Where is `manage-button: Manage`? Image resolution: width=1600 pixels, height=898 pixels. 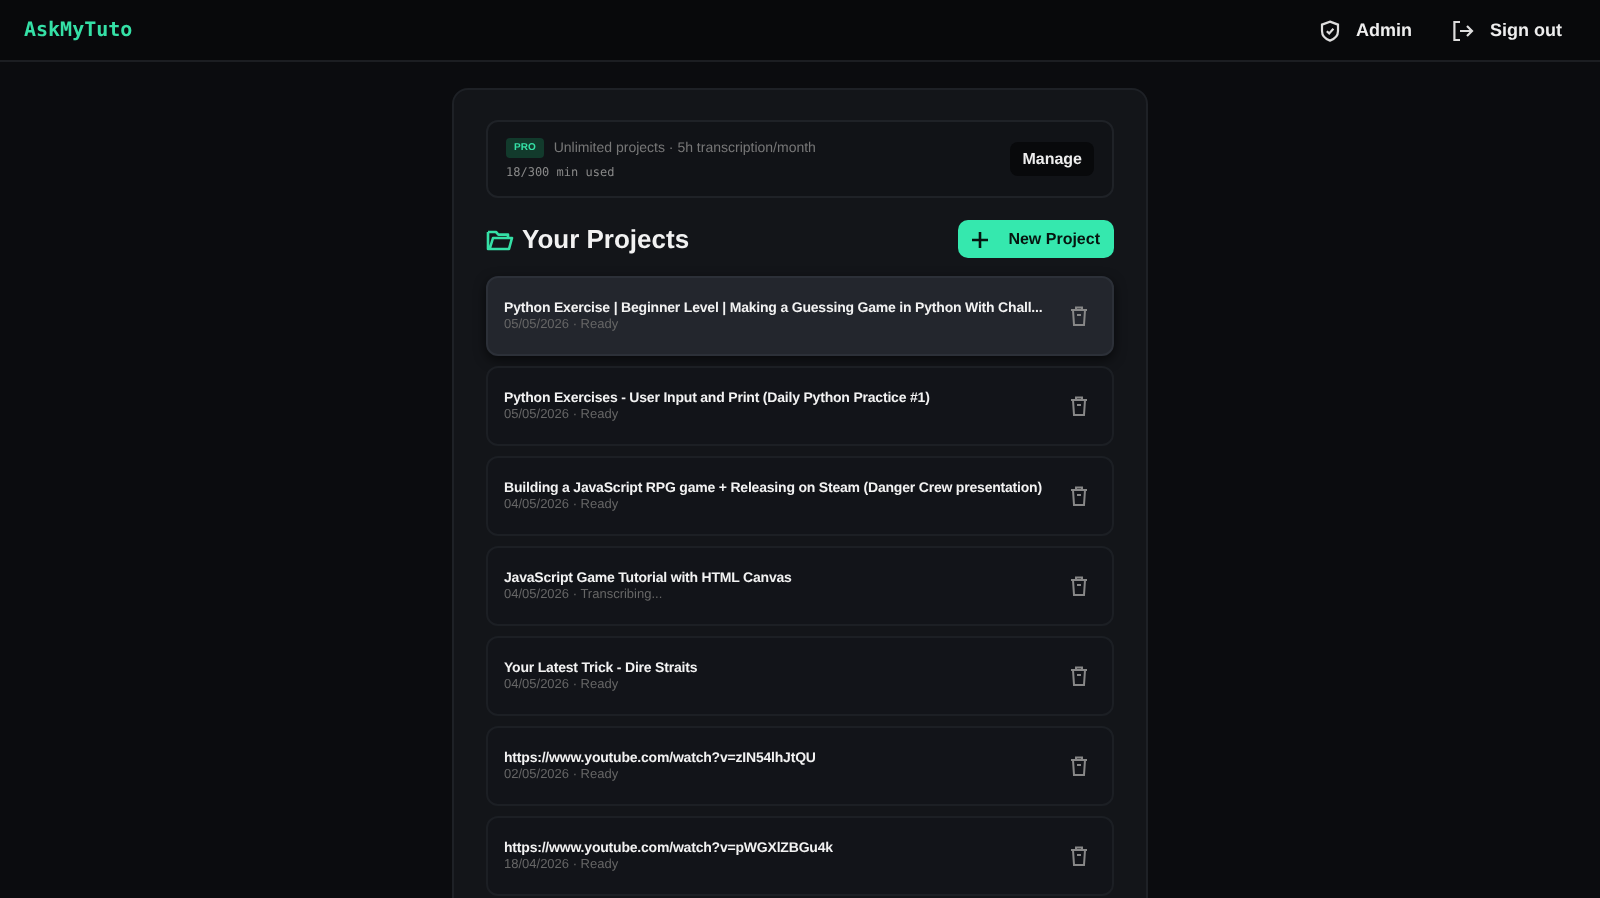 manage-button: Manage is located at coordinates (1052, 159).